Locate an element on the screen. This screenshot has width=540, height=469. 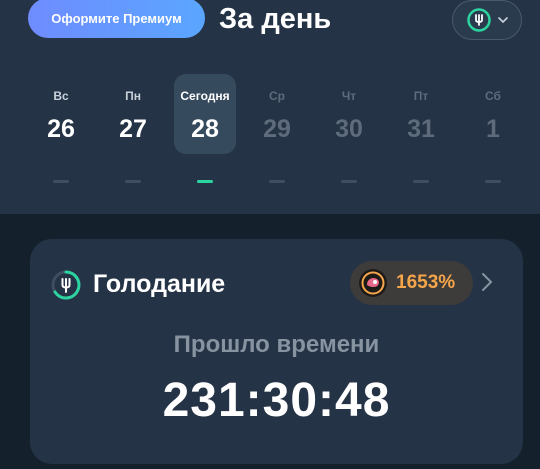
day-date: 28 is located at coordinates (205, 129).